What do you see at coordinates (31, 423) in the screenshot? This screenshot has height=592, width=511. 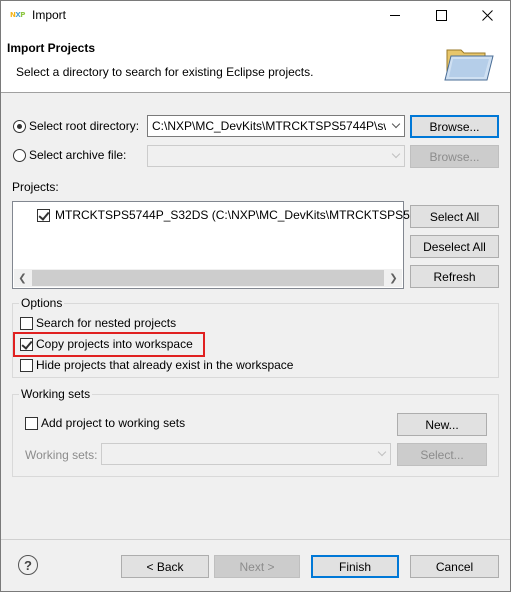 I see `add-to-working-sets-checkbox` at bounding box center [31, 423].